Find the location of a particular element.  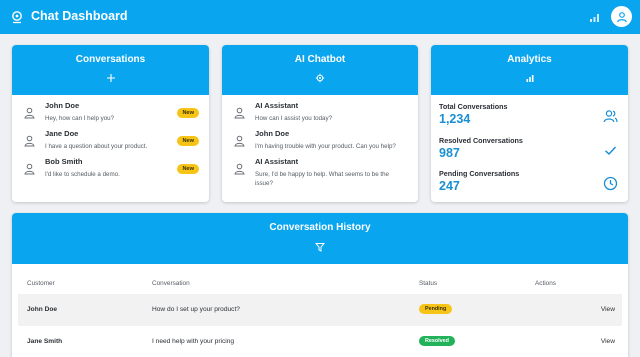

stat-total: Total Conversations 1,234 is located at coordinates (529, 118).